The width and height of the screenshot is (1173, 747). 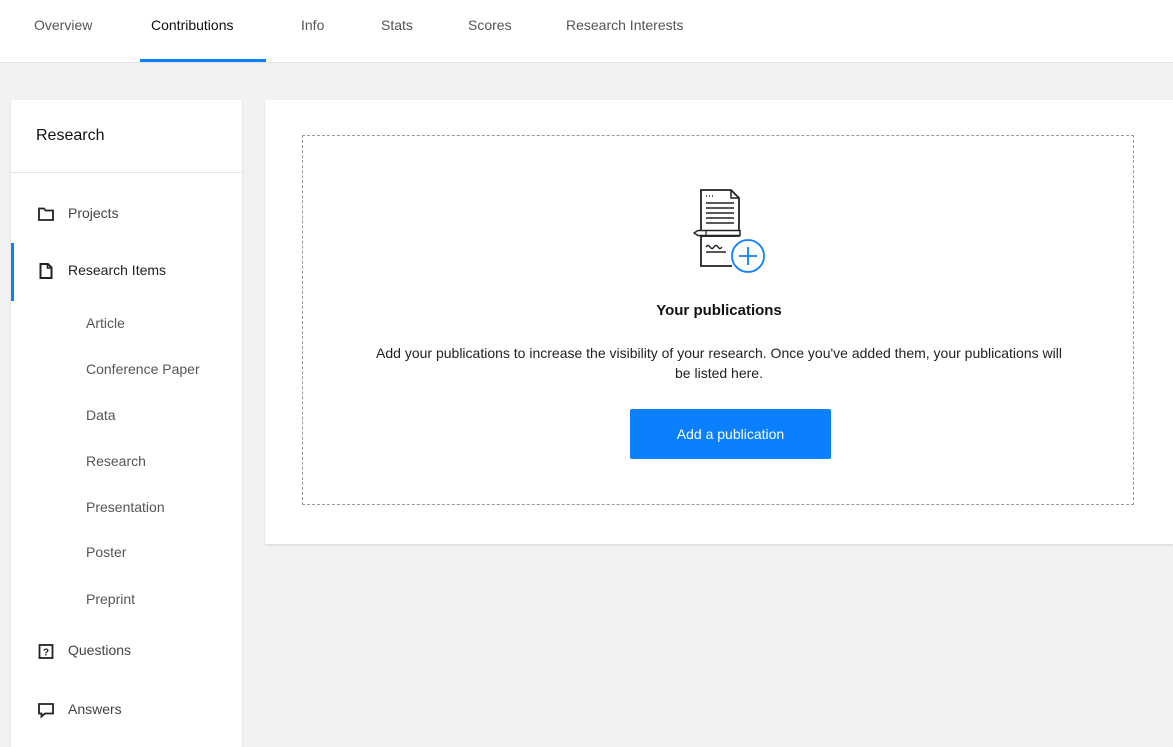 I want to click on subitem-presentation: Presentation, so click(x=125, y=507).